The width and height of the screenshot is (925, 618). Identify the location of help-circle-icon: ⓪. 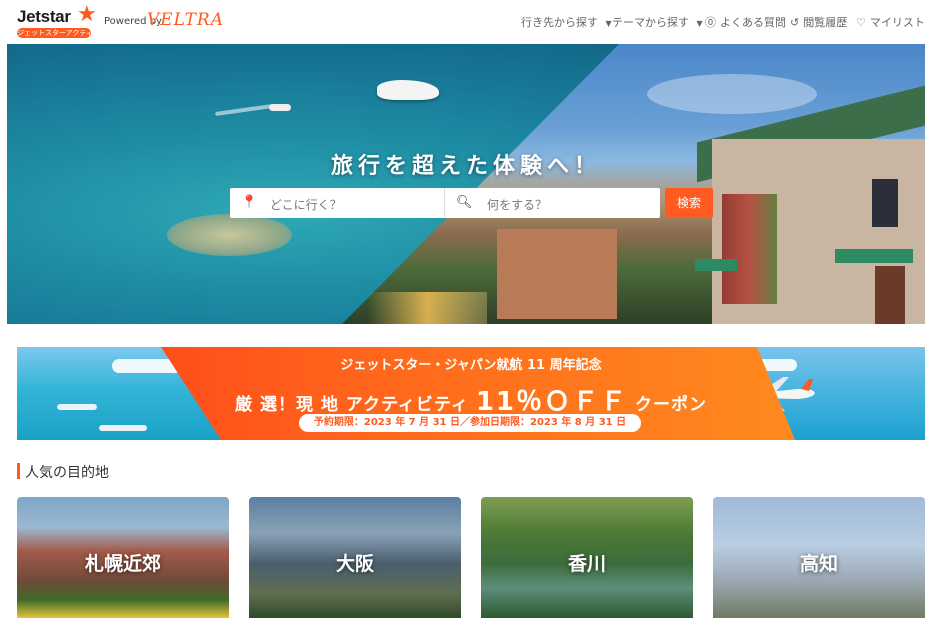
(710, 22).